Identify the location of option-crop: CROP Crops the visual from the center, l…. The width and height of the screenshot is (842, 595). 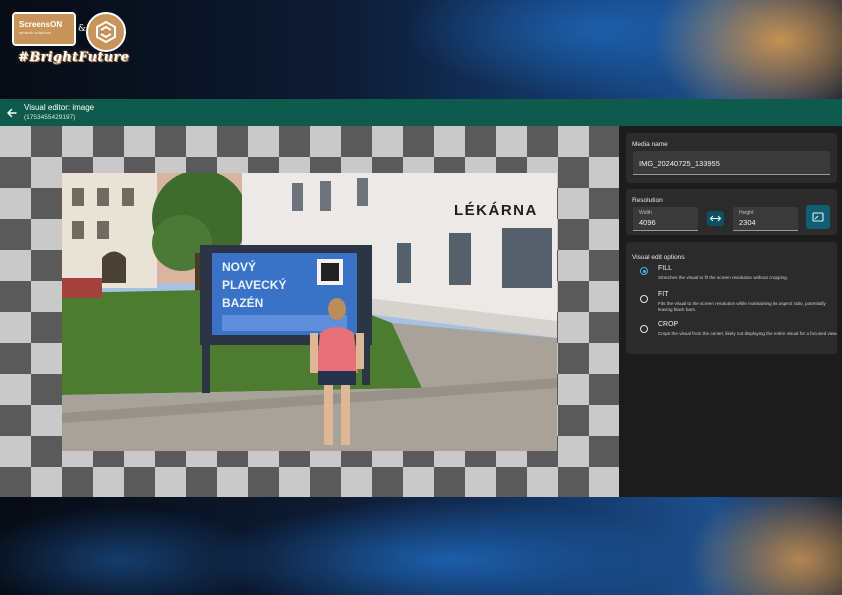
(735, 334).